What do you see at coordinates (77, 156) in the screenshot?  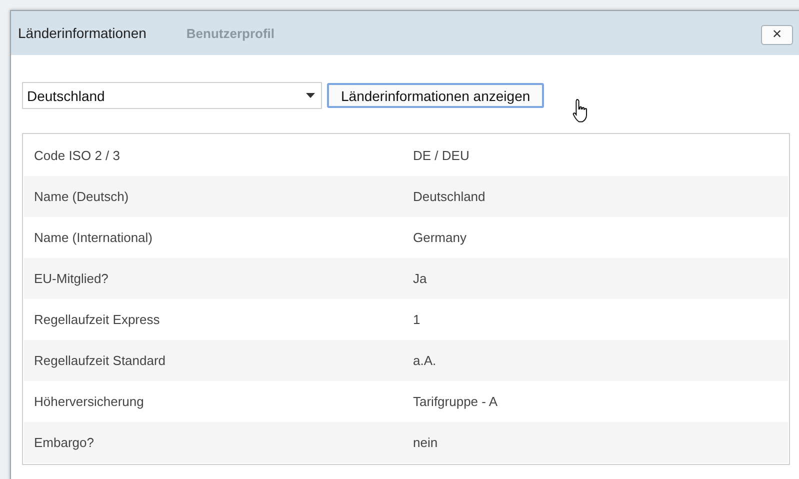 I see `label-cell-text: Code ISO 2 / 3` at bounding box center [77, 156].